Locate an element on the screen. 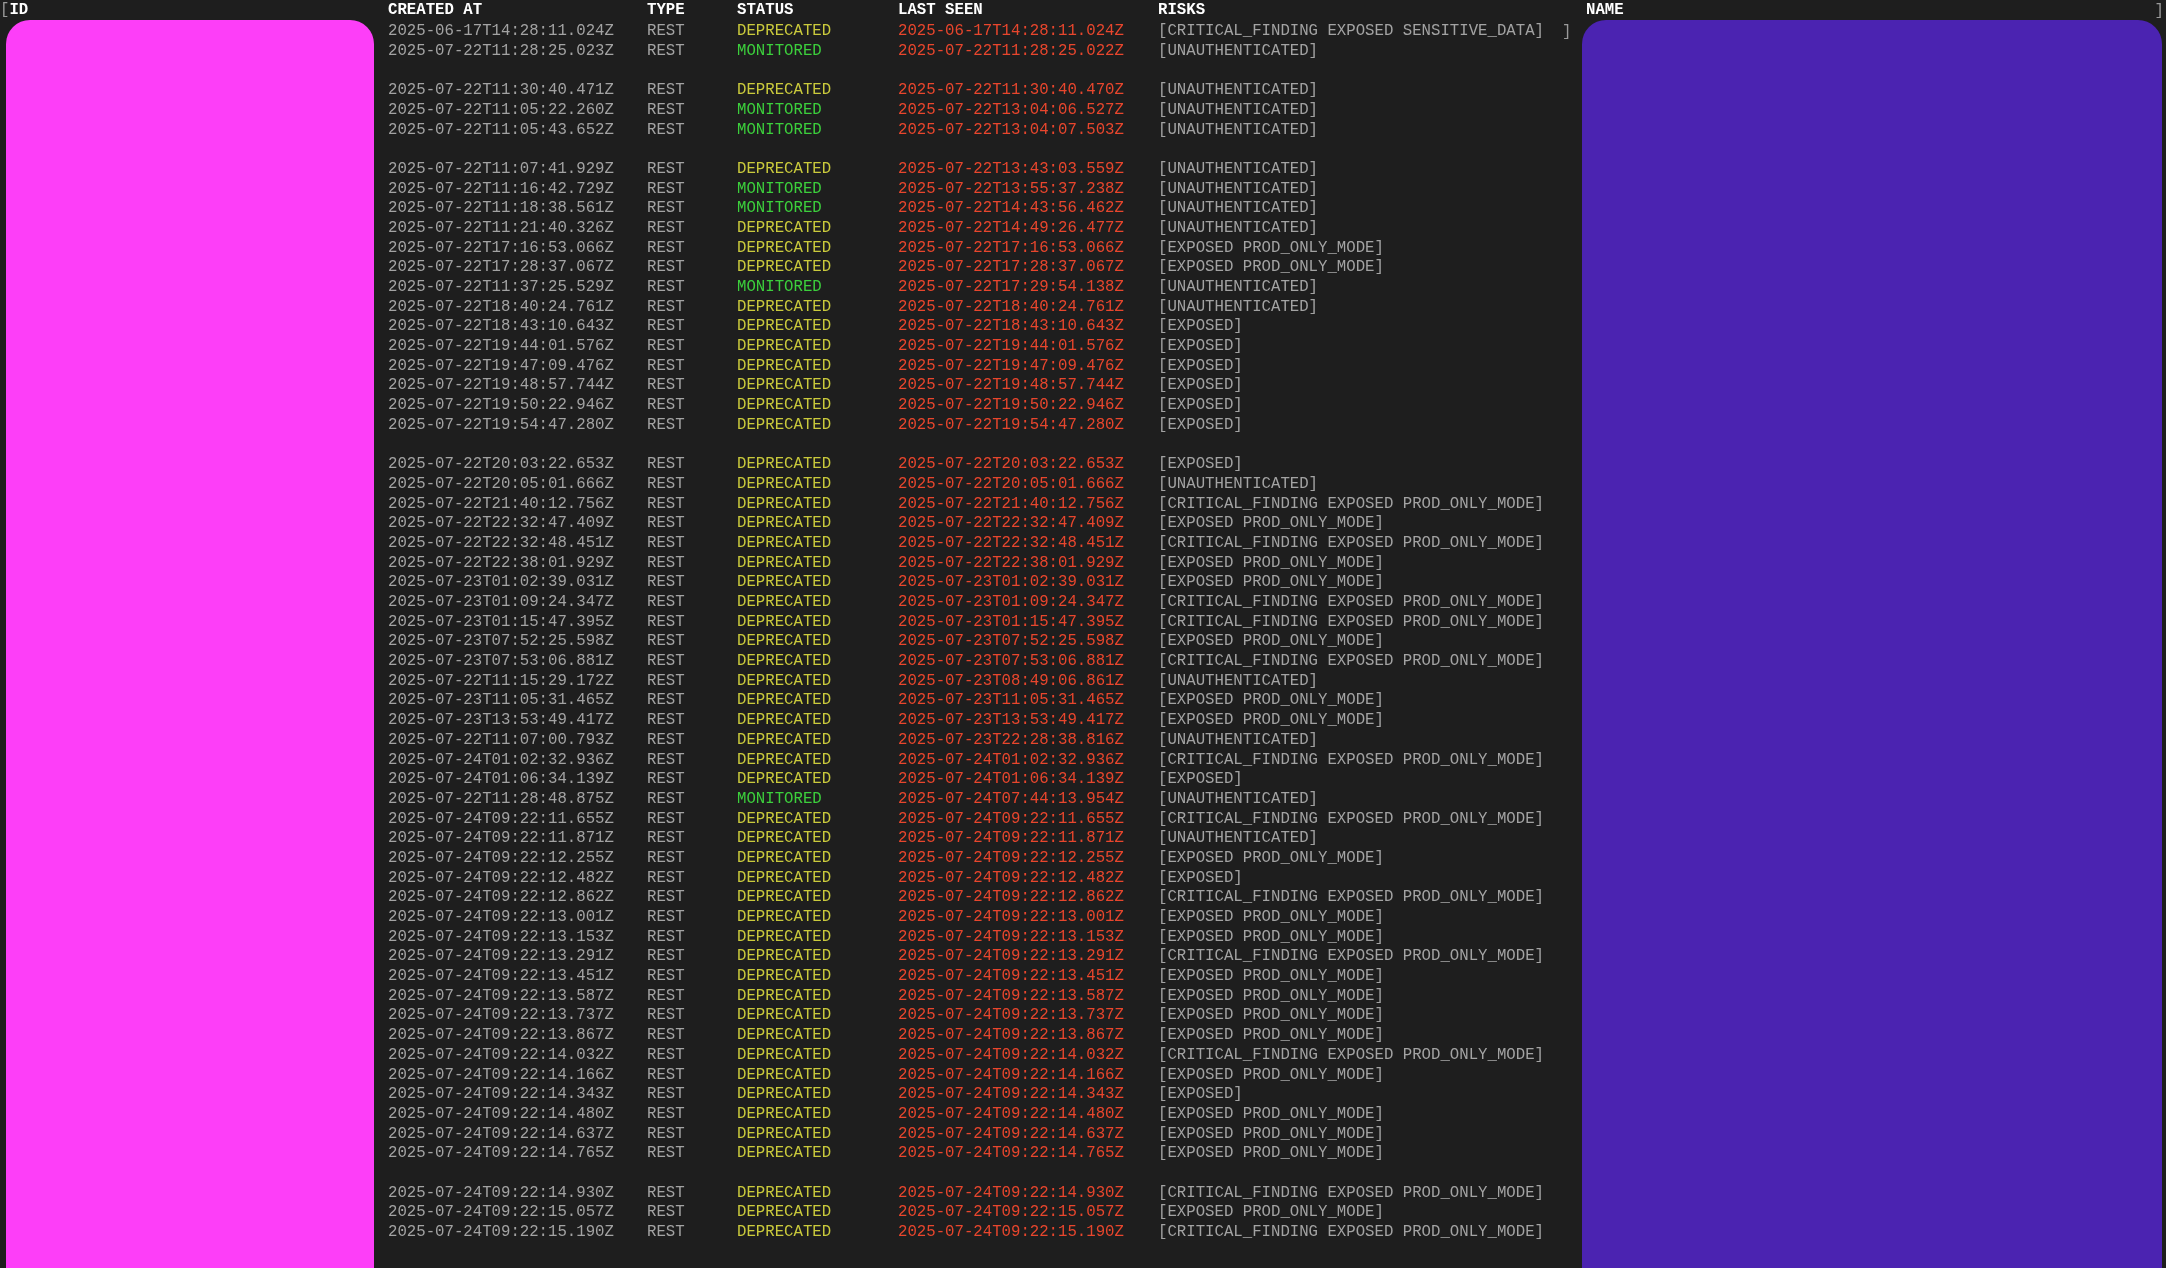 The height and width of the screenshot is (1268, 2166). last-seen-cell: 2025-07-24T09:22:13.737Z is located at coordinates (1011, 1015).